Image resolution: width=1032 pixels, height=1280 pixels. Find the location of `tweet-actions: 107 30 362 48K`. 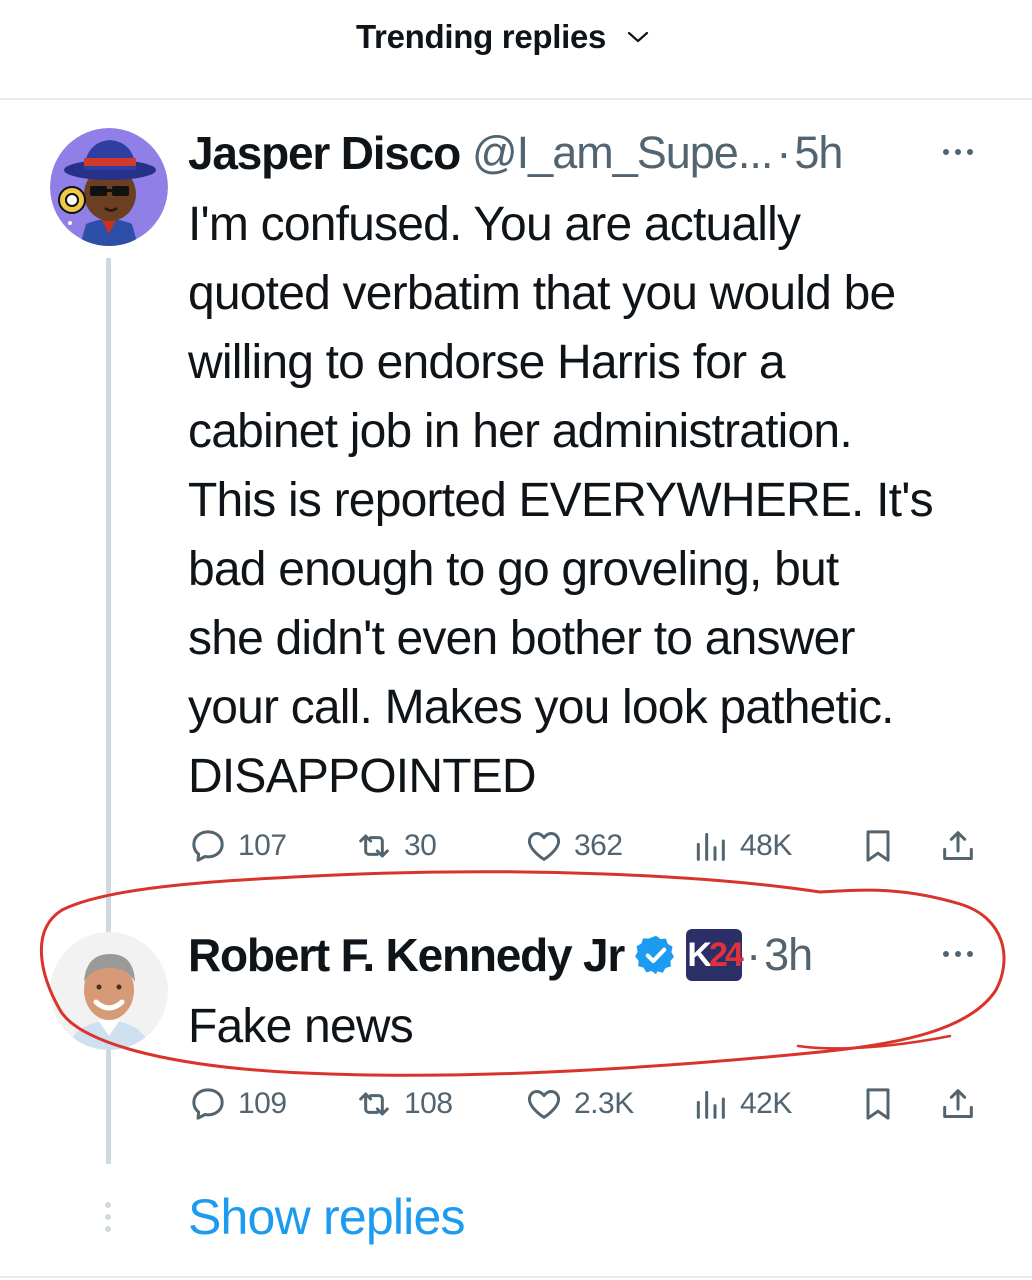

tweet-actions: 107 30 362 48K is located at coordinates (583, 848).